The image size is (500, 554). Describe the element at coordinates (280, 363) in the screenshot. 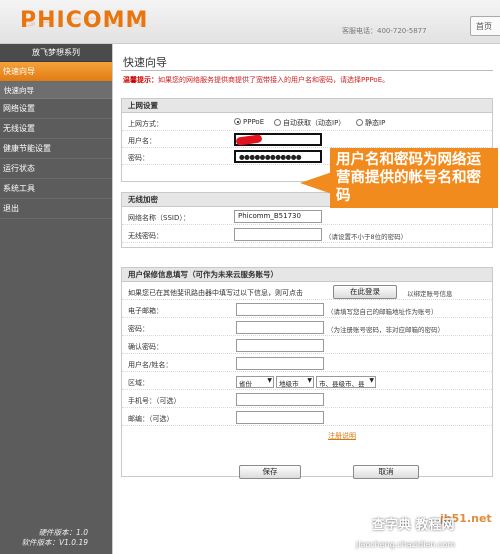

I see `name-input` at that location.